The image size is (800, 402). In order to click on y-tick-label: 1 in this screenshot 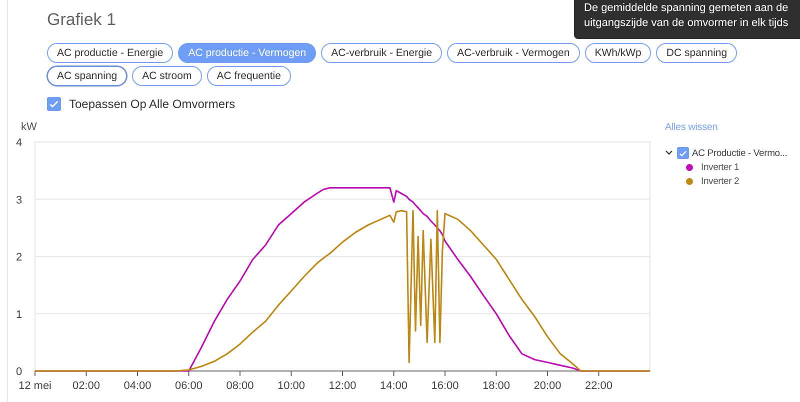, I will do `click(19, 314)`.